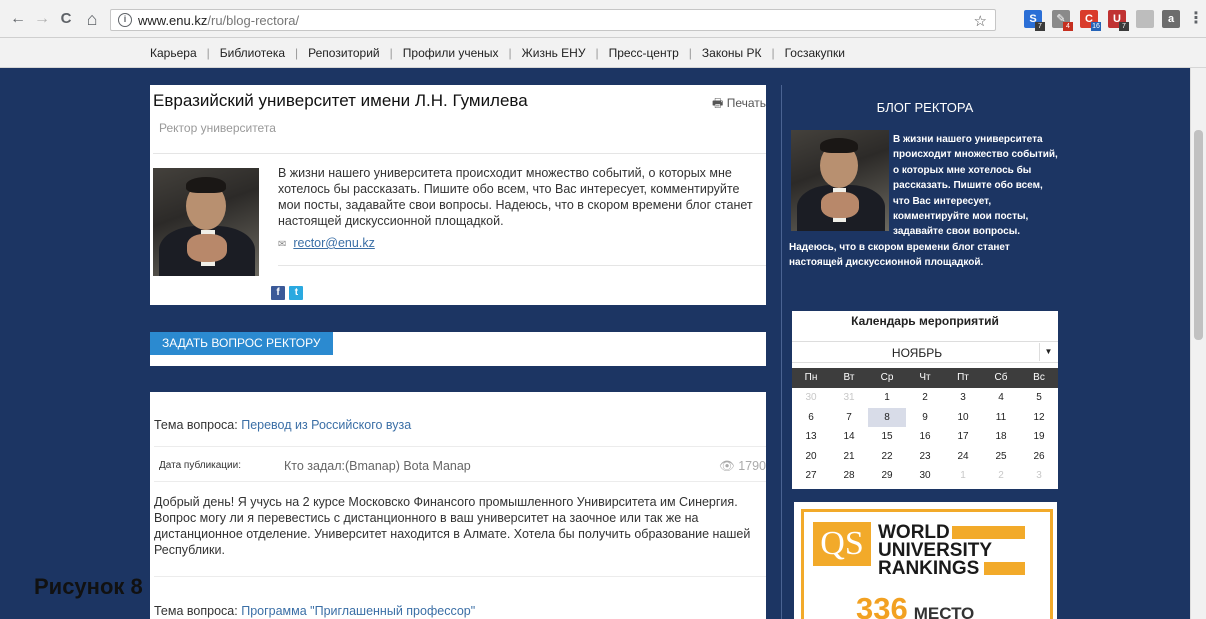  What do you see at coordinates (553, 20) in the screenshot?
I see `address-bar: i www.enu.kz/ru/blog-rectora/ ☆` at bounding box center [553, 20].